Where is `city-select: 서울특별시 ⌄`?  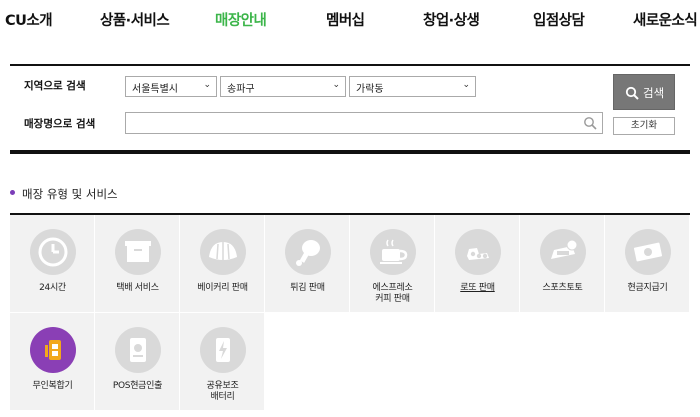 city-select: 서울특별시 ⌄ is located at coordinates (171, 86).